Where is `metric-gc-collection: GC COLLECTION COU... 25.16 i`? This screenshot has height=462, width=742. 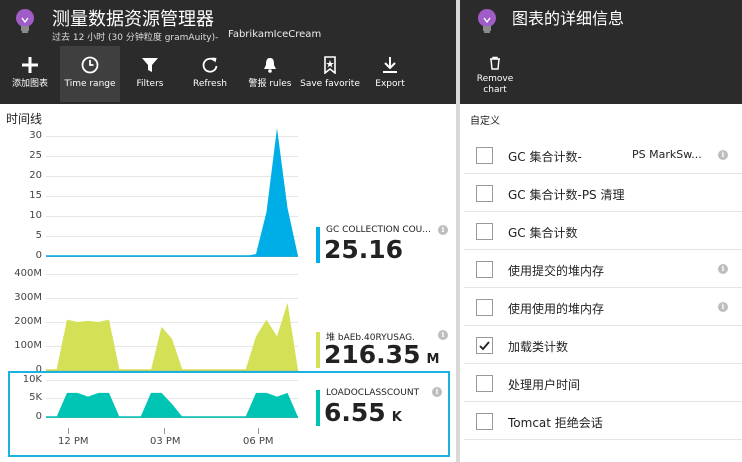 metric-gc-collection: GC COLLECTION COU... 25.16 i is located at coordinates (386, 245).